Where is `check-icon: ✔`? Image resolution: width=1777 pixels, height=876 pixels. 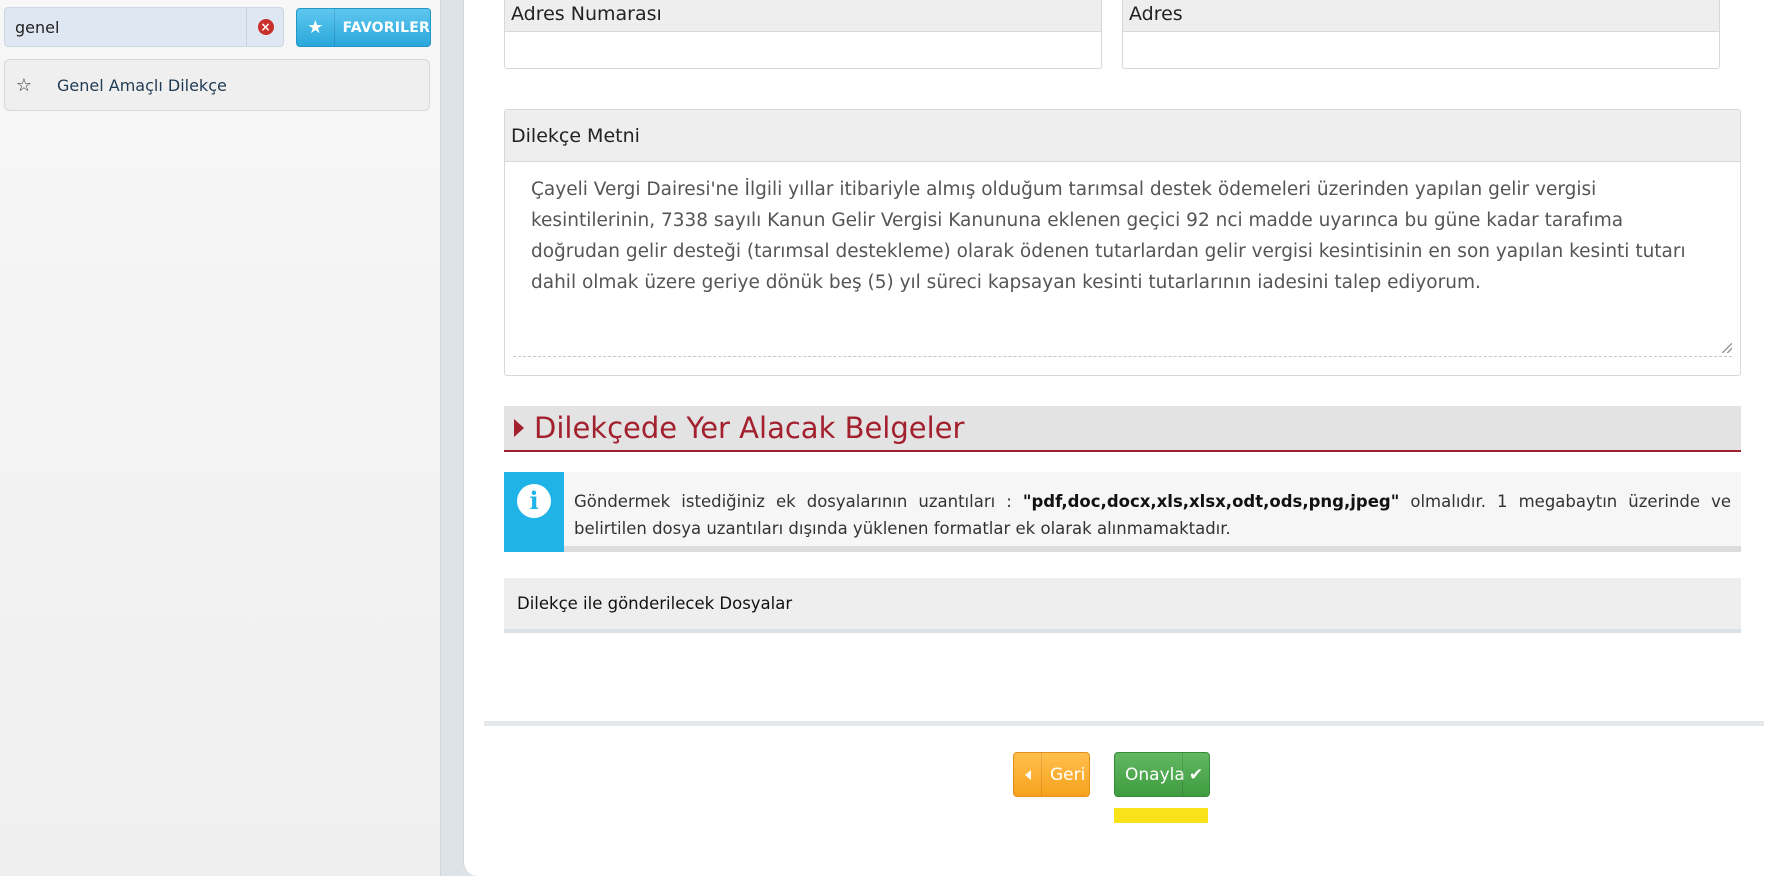 check-icon: ✔ is located at coordinates (1195, 774).